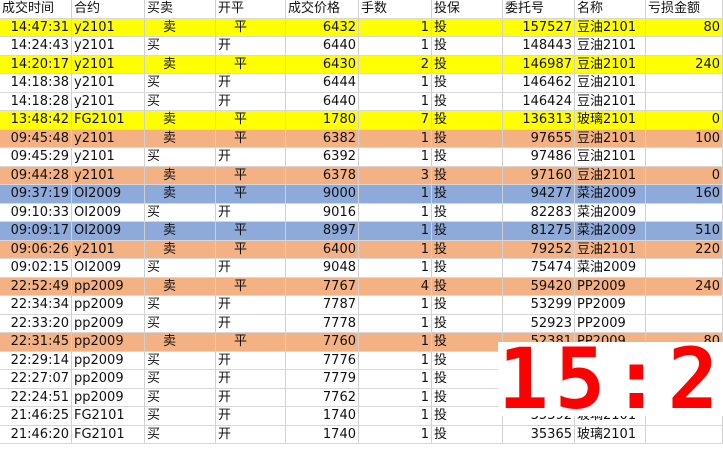 The image size is (723, 459). What do you see at coordinates (36, 342) in the screenshot?
I see `cell-time: 22:31:45` at bounding box center [36, 342].